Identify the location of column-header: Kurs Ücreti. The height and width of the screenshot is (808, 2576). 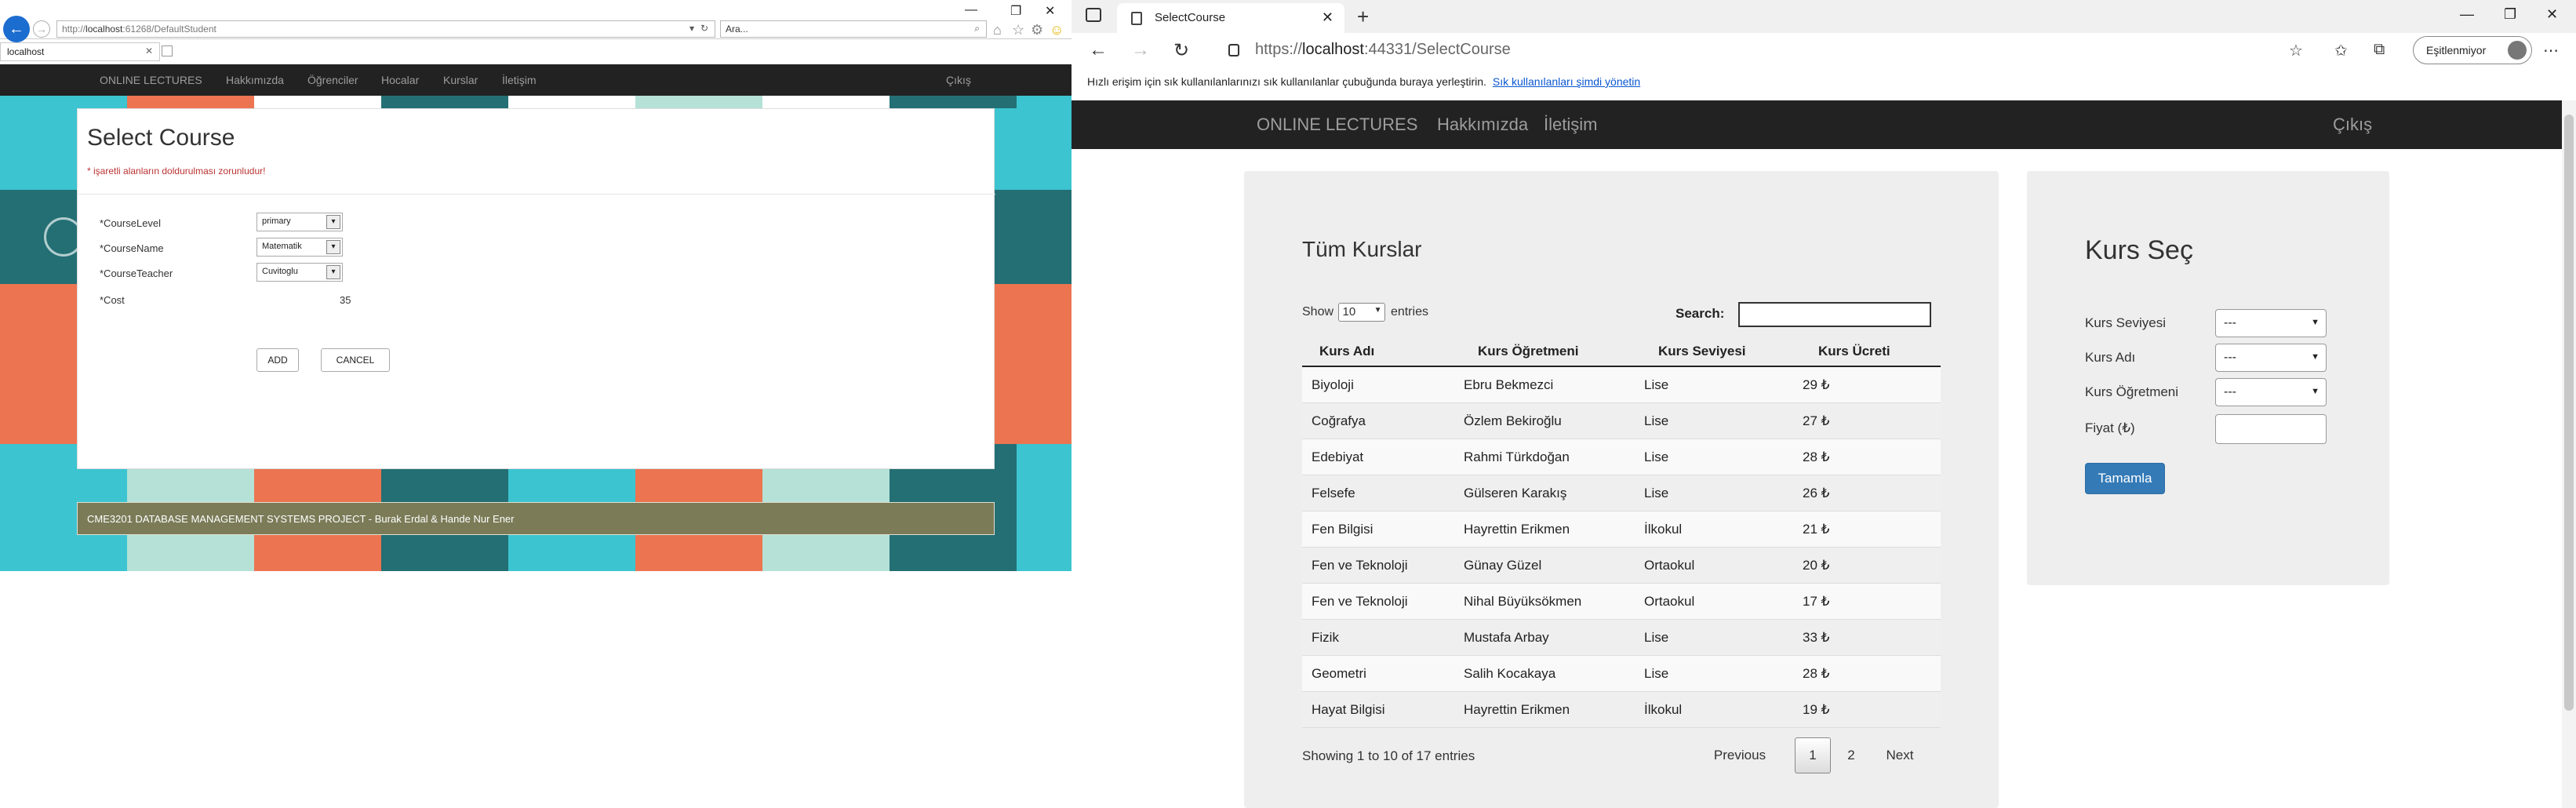
(1854, 351).